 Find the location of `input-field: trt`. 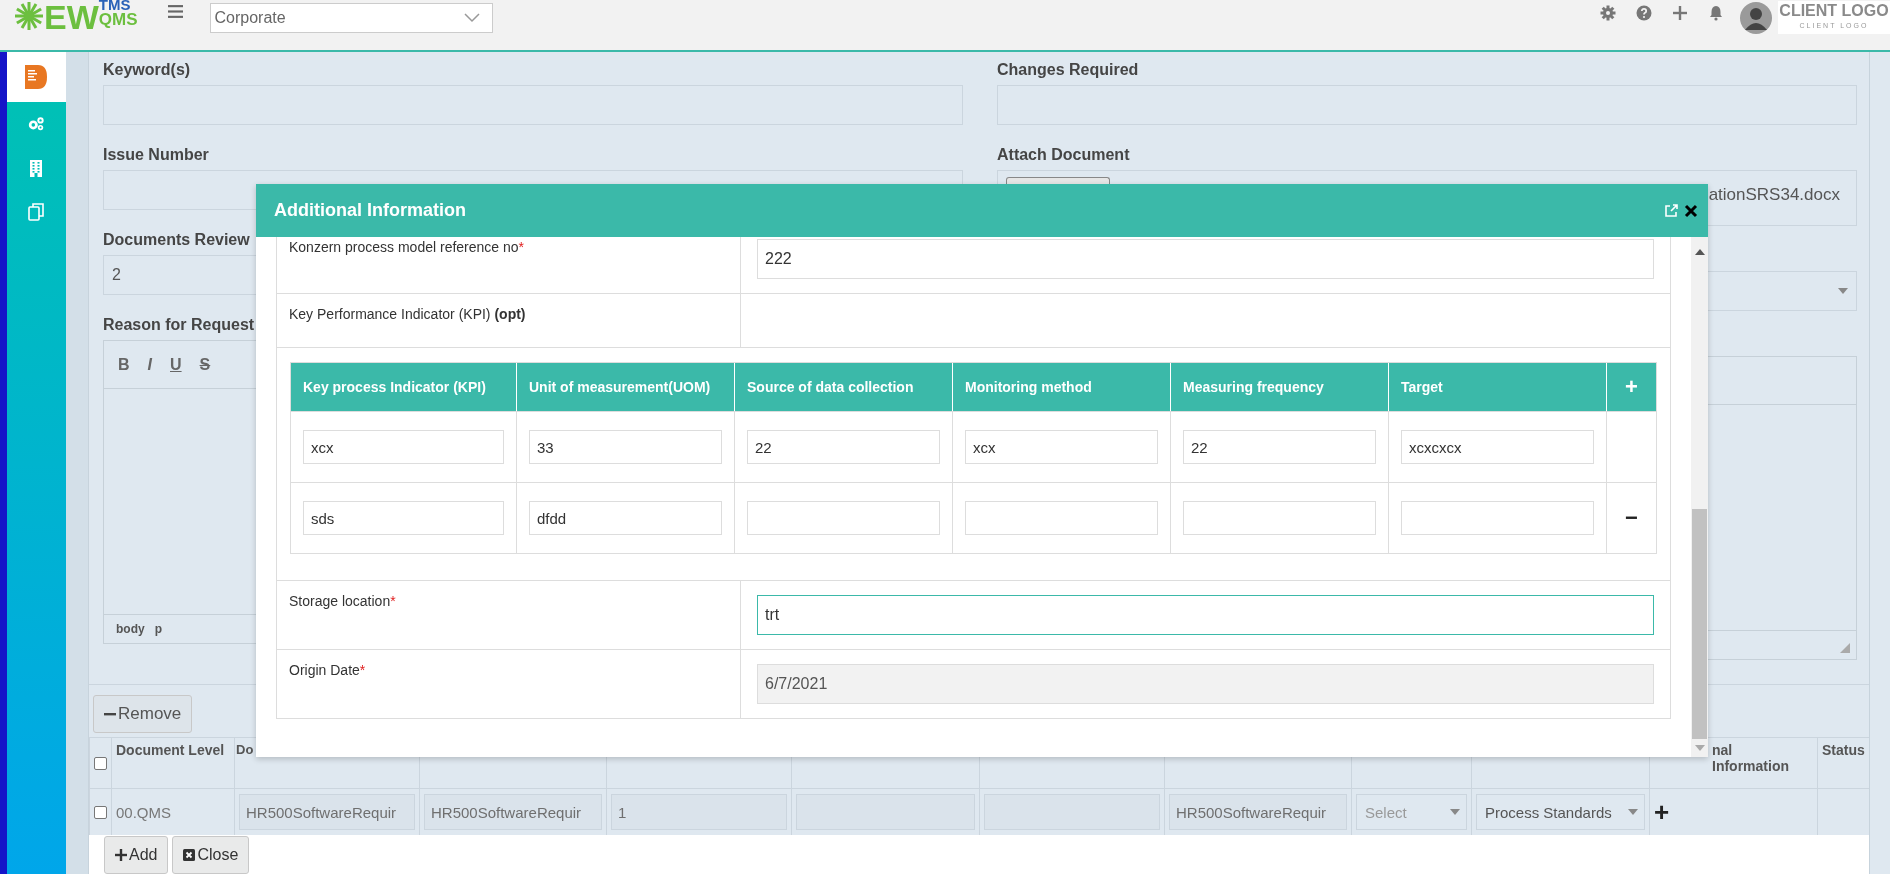

input-field: trt is located at coordinates (1205, 615).